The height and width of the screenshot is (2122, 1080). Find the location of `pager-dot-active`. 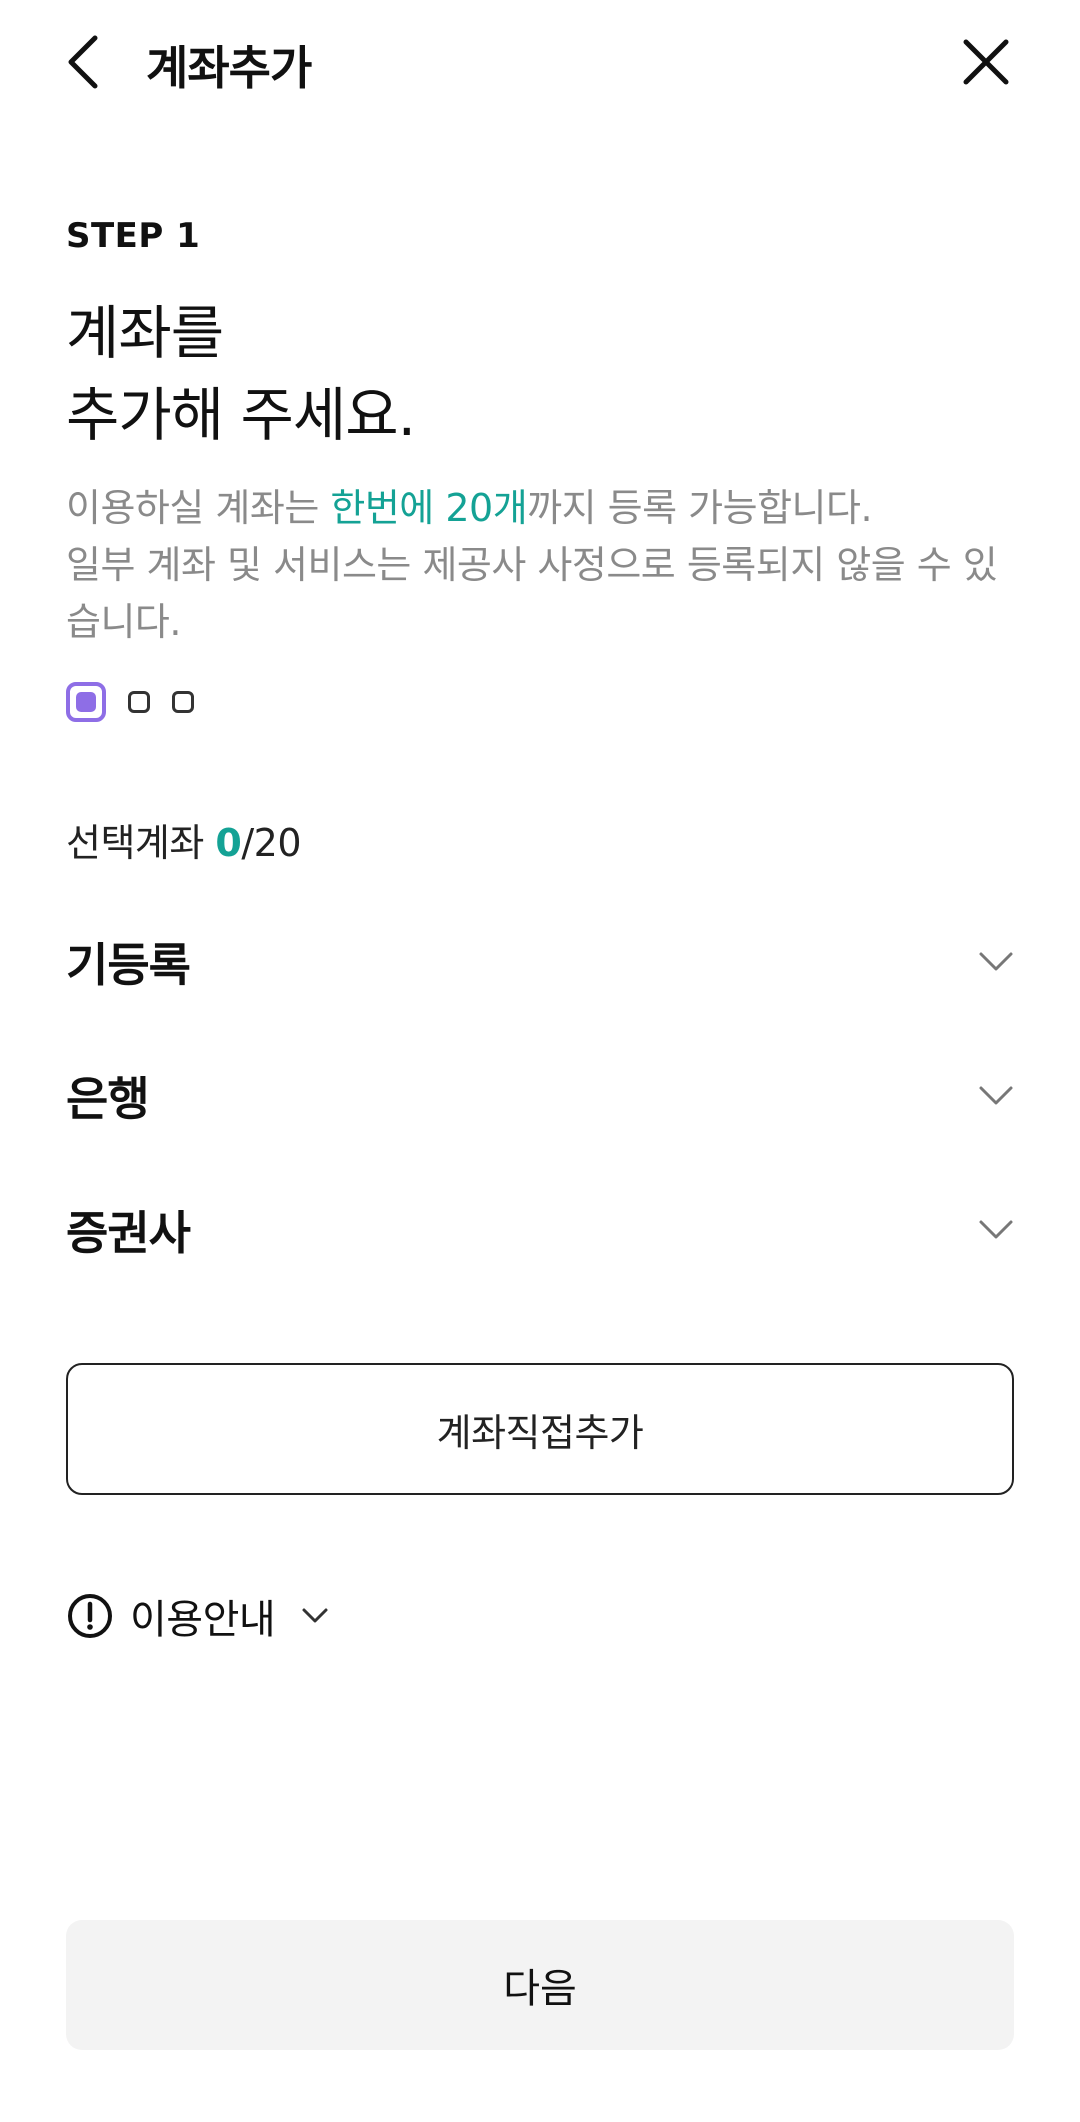

pager-dot-active is located at coordinates (86, 702).